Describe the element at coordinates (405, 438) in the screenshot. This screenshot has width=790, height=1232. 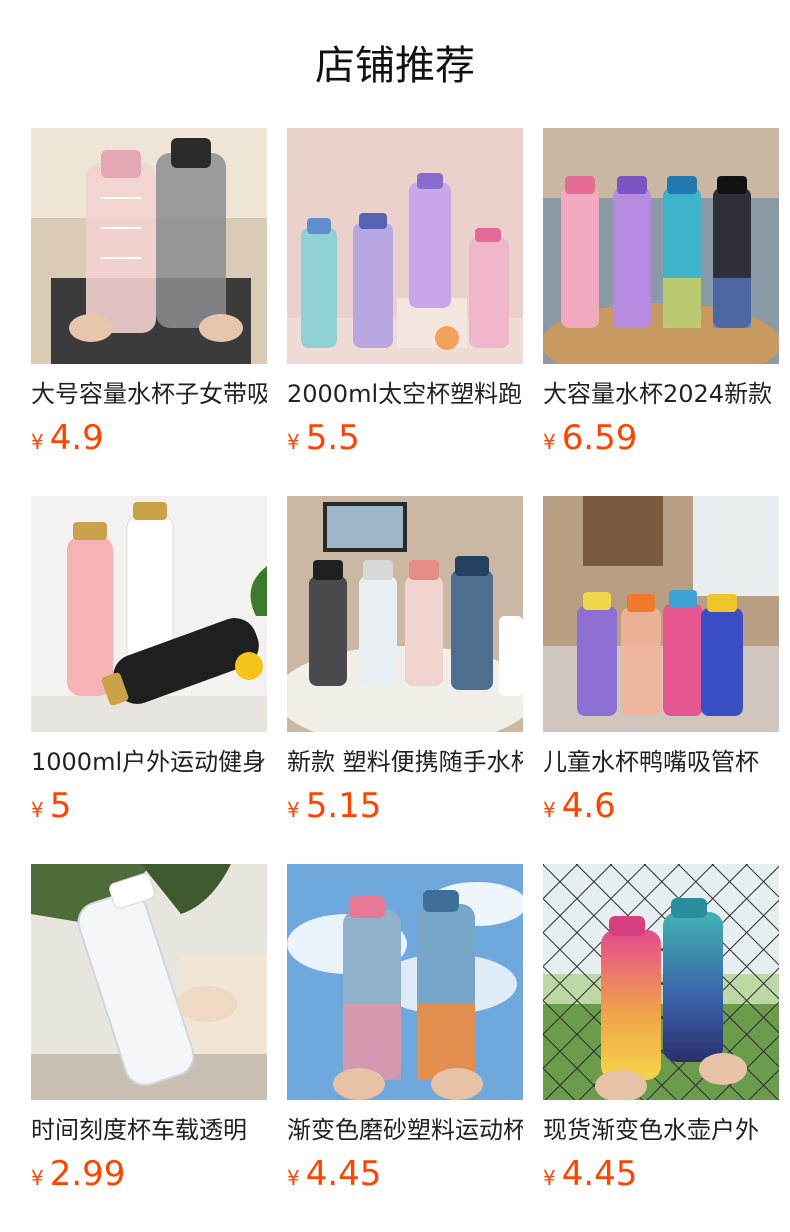
I see `product-price: ¥5.5` at that location.